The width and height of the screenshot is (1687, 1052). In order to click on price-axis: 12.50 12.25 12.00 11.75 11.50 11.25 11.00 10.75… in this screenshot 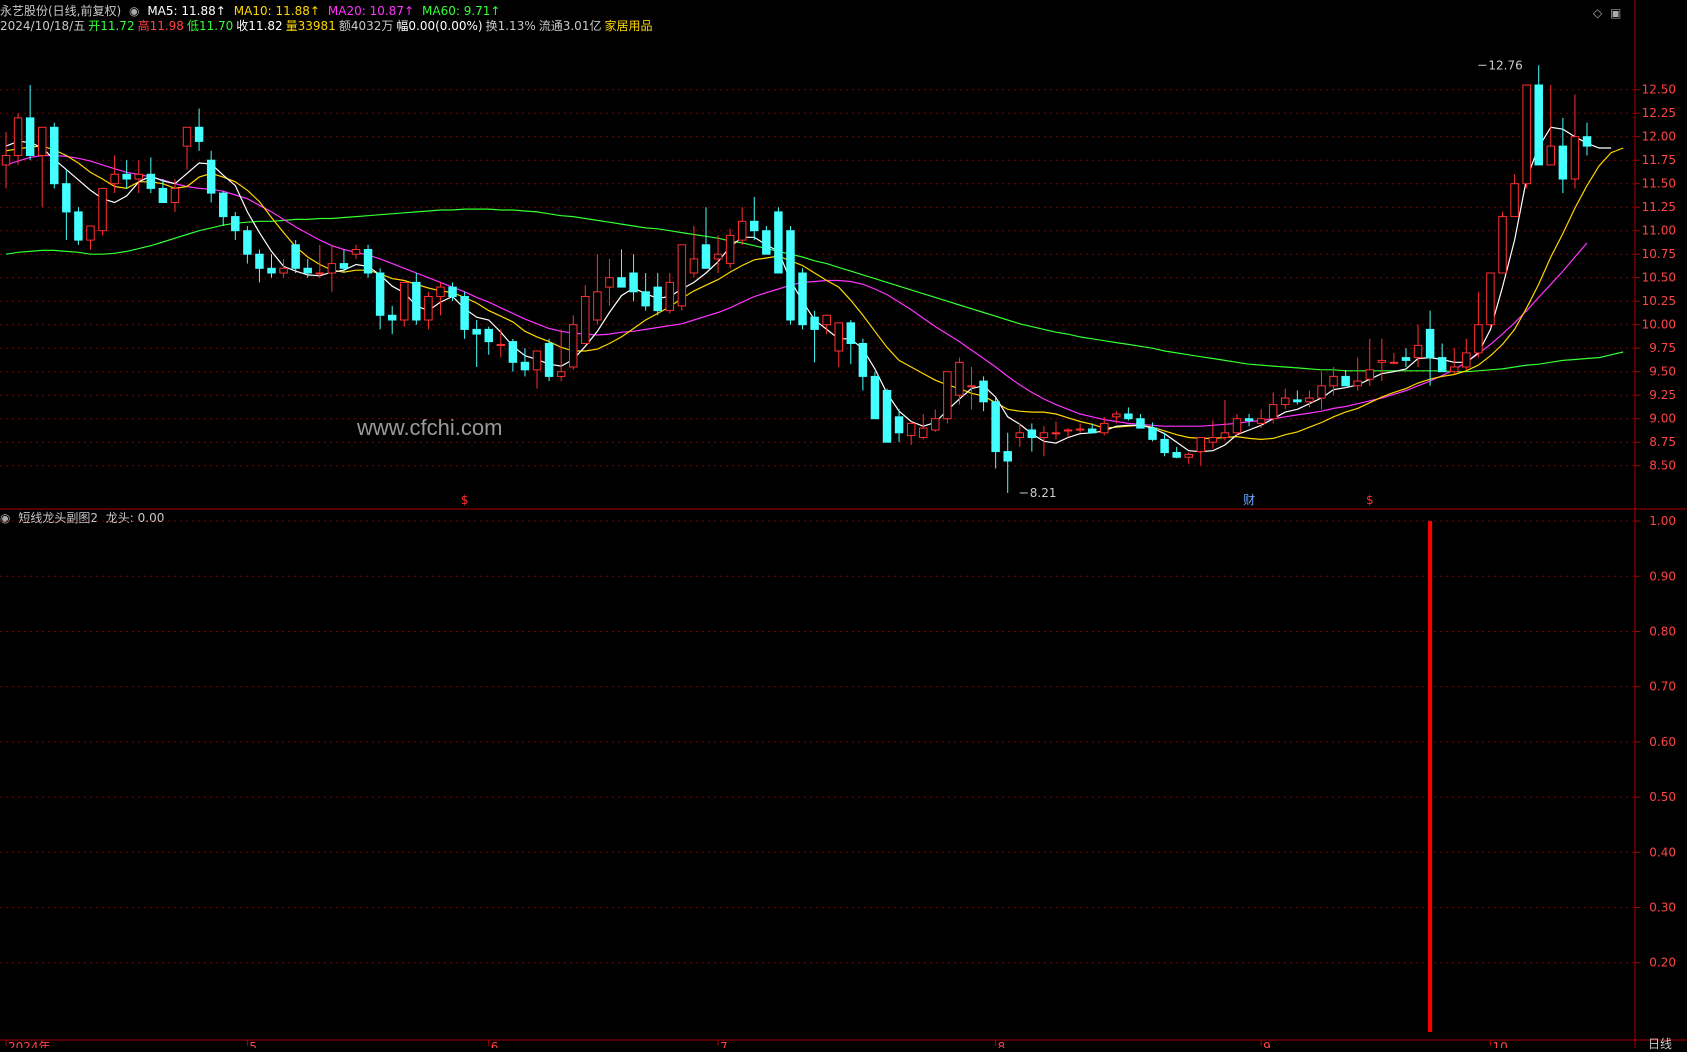, I will do `click(1655, 278)`.